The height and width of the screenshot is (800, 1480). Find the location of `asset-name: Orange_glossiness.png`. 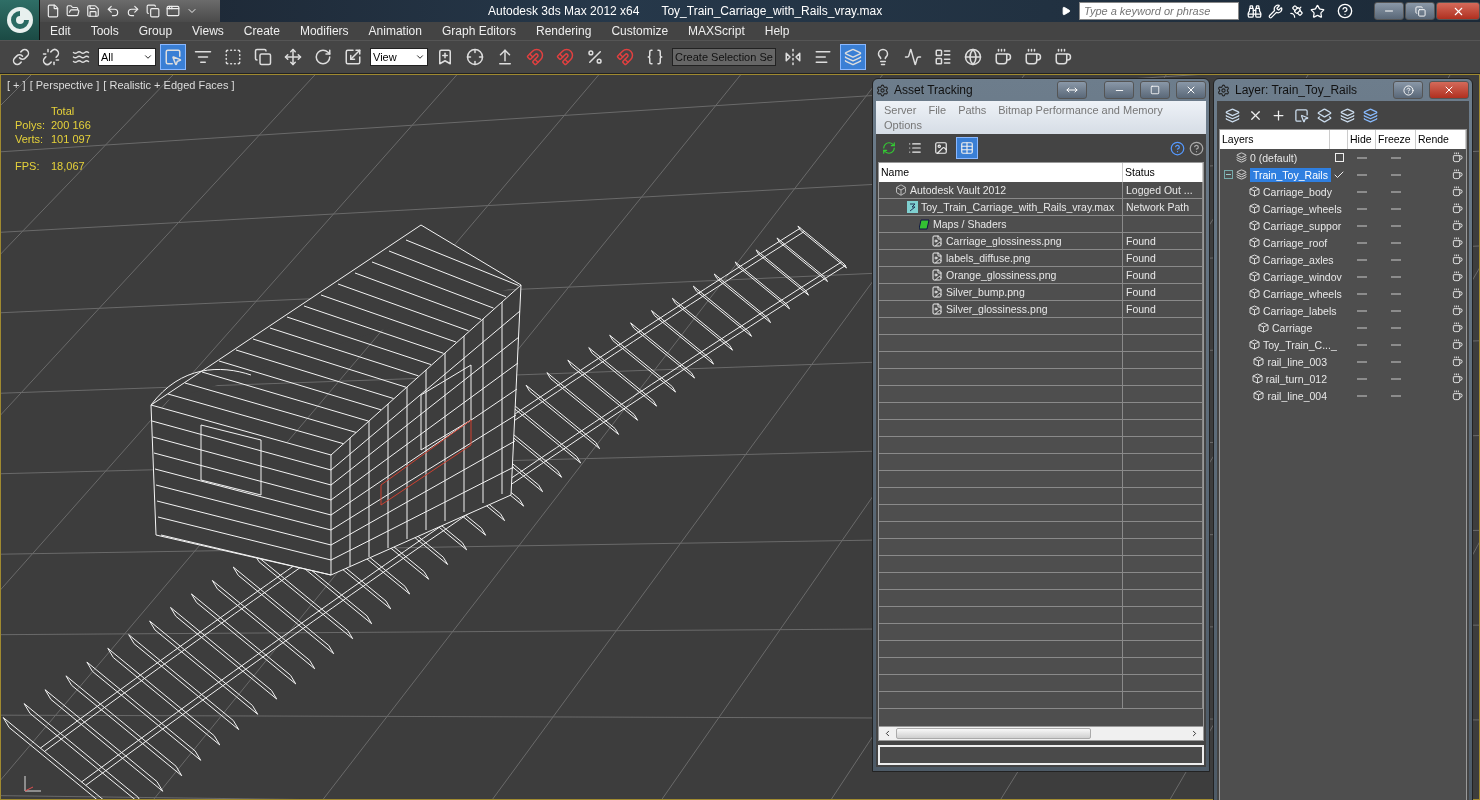

asset-name: Orange_glossiness.png is located at coordinates (1001, 275).